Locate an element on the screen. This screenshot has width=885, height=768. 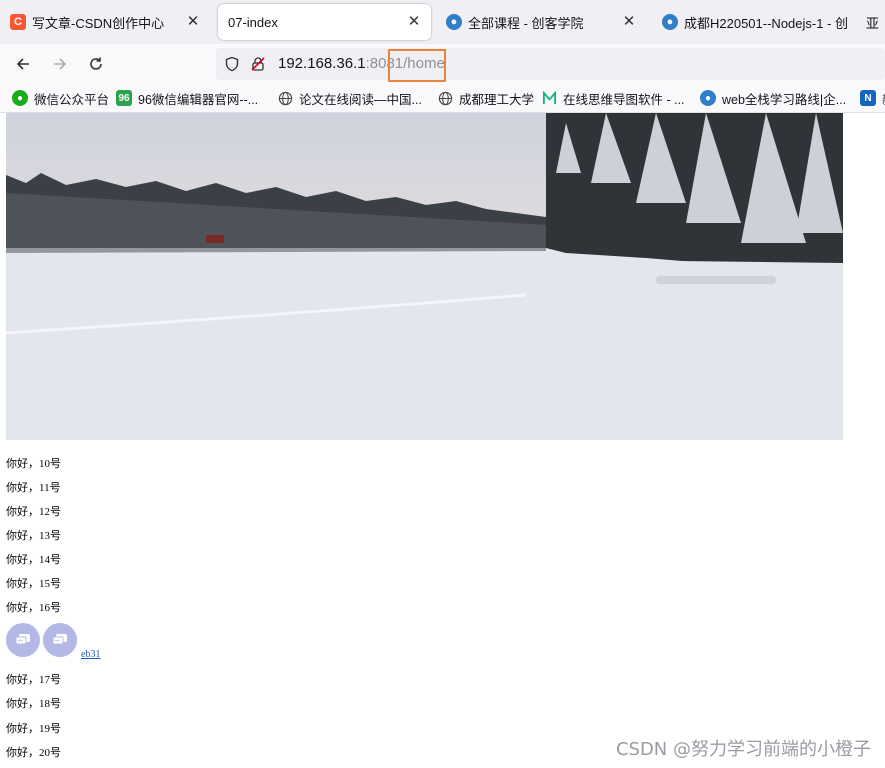
n-icon: N is located at coordinates (868, 98).